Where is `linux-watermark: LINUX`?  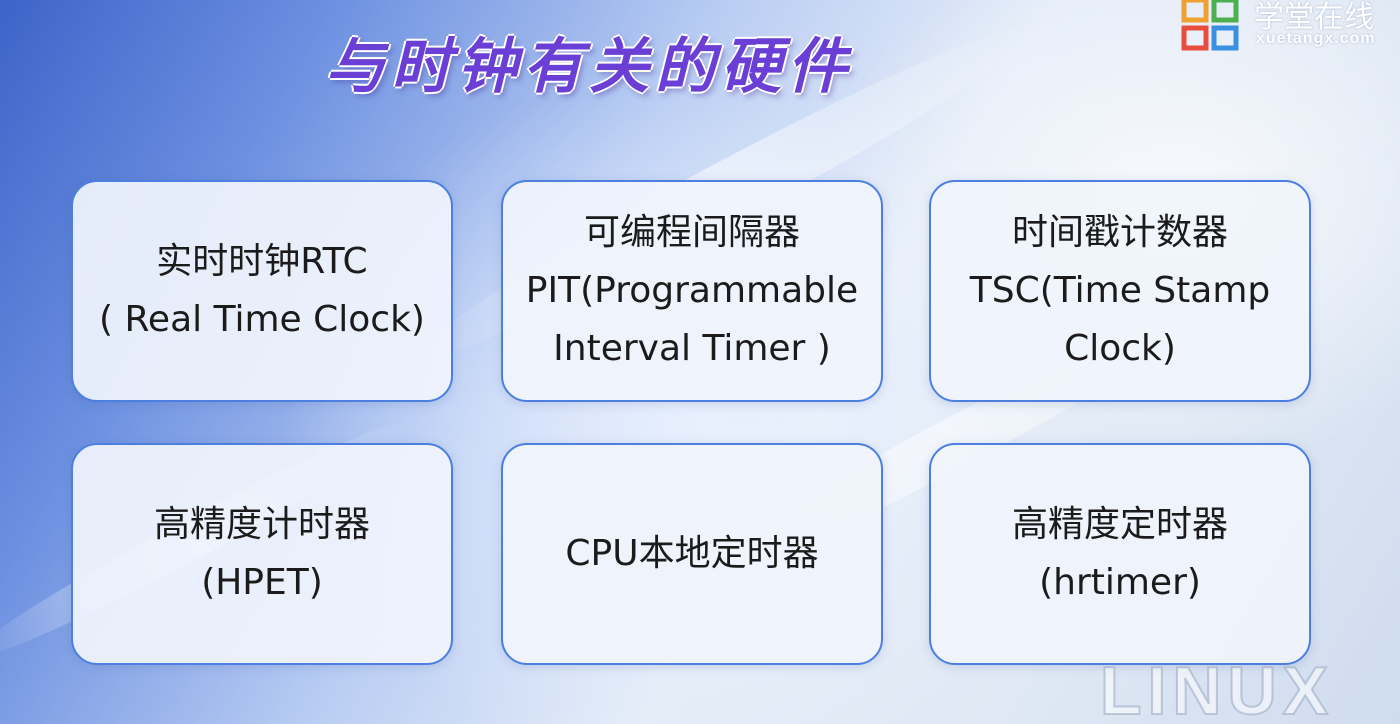
linux-watermark: LINUX is located at coordinates (1217, 688).